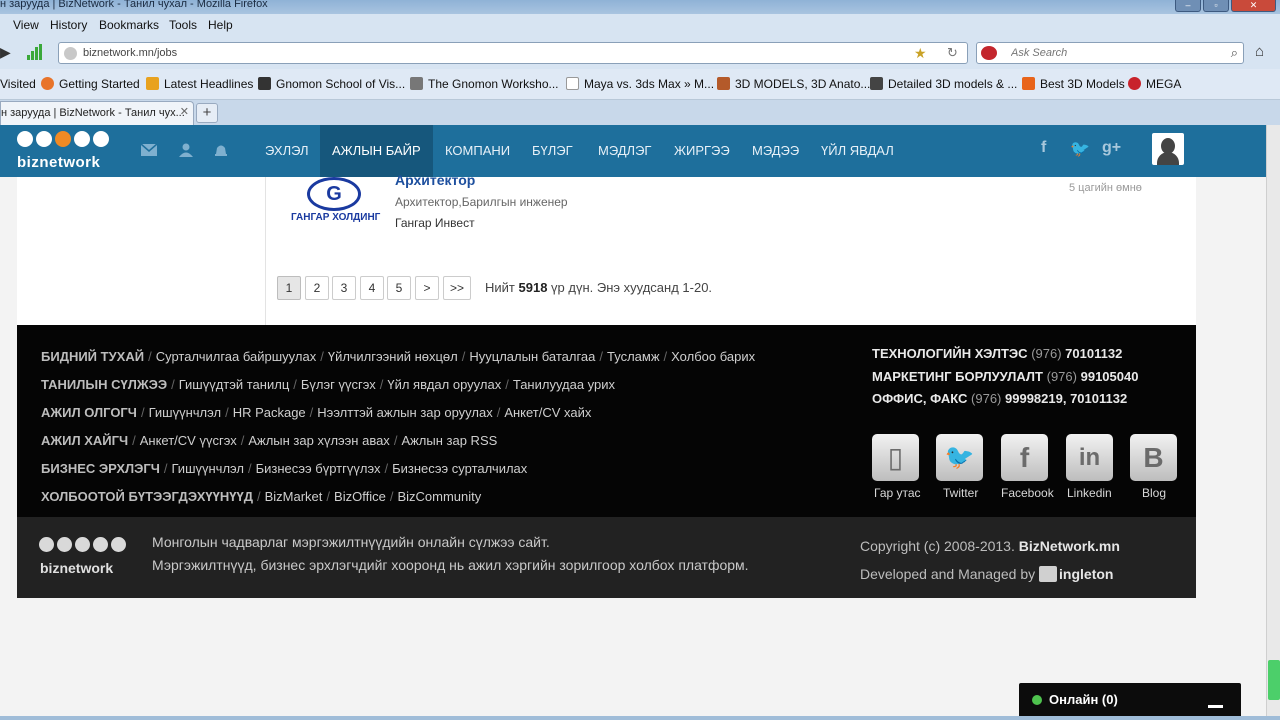 This screenshot has width=1280, height=720. I want to click on facebook-label: Facebook, so click(1027, 493).